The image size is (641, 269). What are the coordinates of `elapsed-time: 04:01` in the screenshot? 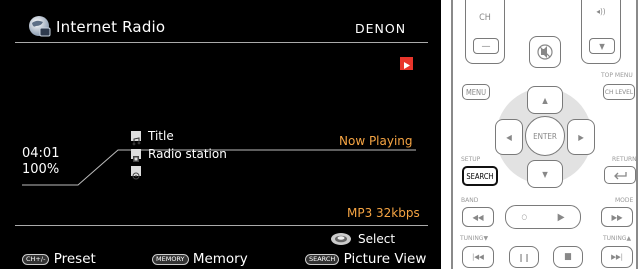 It's located at (41, 153).